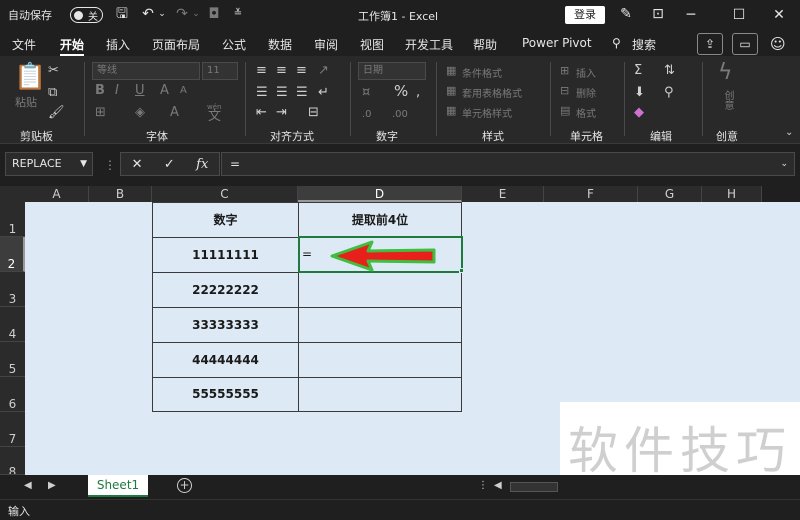 The image size is (800, 520). Describe the element at coordinates (225, 360) in the screenshot. I see `table-cell: 44444444` at that location.